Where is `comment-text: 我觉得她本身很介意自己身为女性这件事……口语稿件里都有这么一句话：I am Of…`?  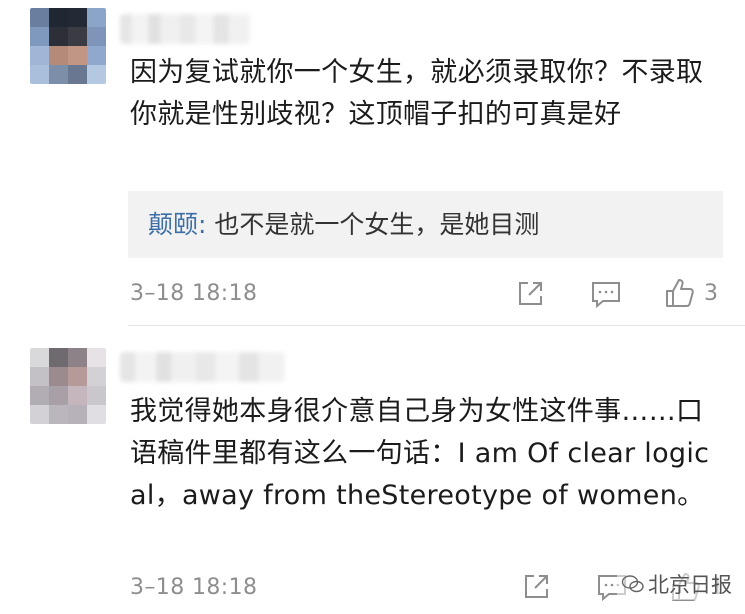
comment-text: 我觉得她本身很介意自己身为女性这件事……口语稿件里都有这么一句话：I am Of… is located at coordinates (420, 453).